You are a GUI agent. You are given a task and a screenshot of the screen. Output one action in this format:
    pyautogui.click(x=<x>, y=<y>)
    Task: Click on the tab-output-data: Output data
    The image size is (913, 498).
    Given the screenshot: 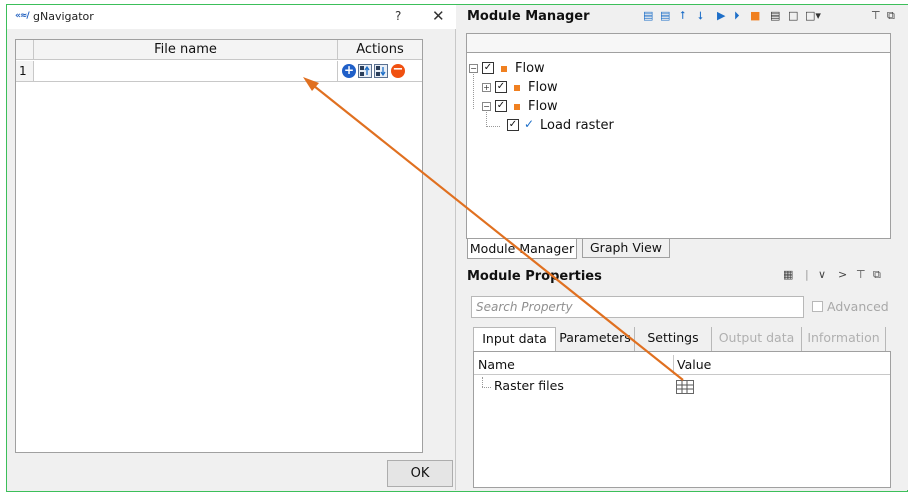 What is the action you would take?
    pyautogui.click(x=757, y=339)
    